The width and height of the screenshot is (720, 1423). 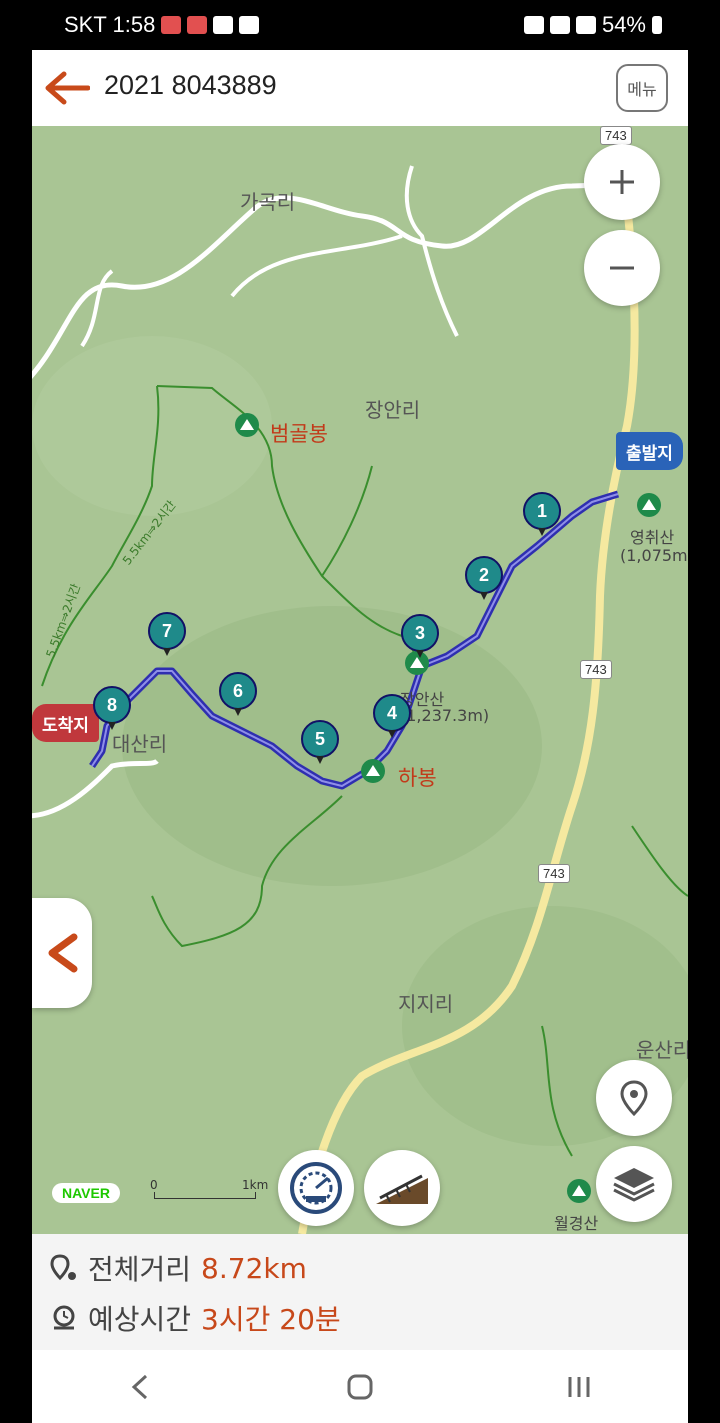 What do you see at coordinates (657, 25) in the screenshot?
I see `battery-icon` at bounding box center [657, 25].